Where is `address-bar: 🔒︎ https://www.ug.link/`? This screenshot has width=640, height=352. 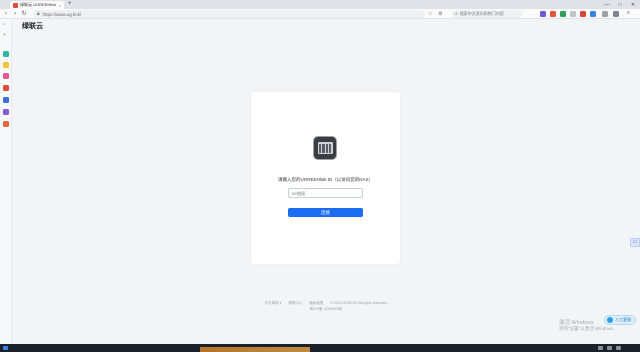
address-bar: 🔒︎ https://www.ug.link/ is located at coordinates (229, 14).